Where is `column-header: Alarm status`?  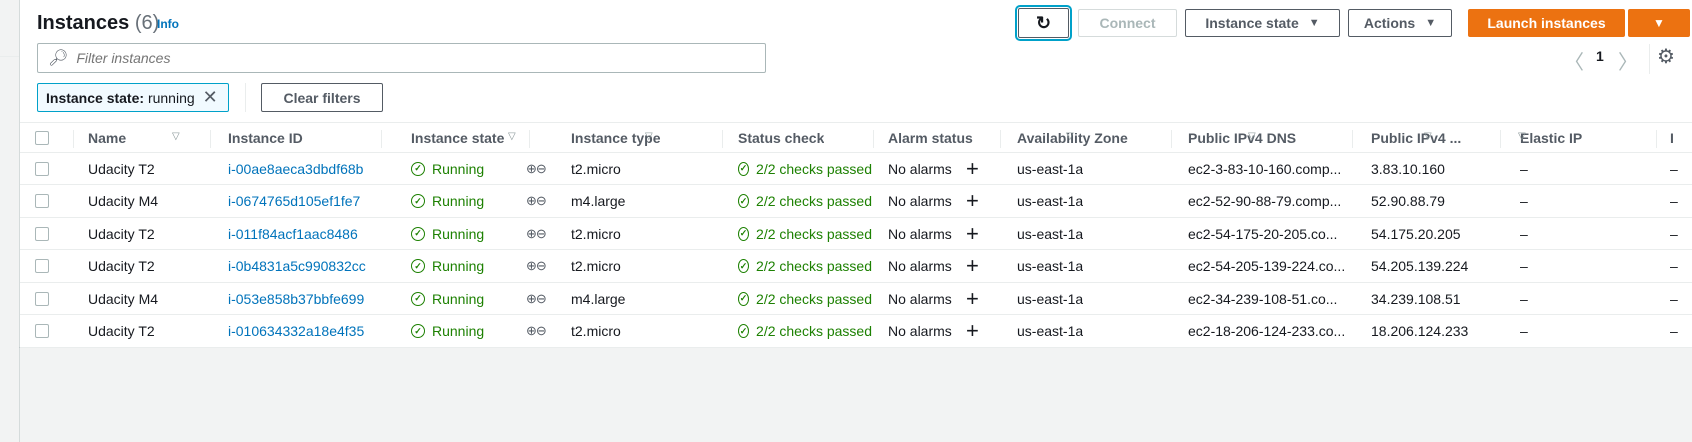
column-header: Alarm status is located at coordinates (930, 137).